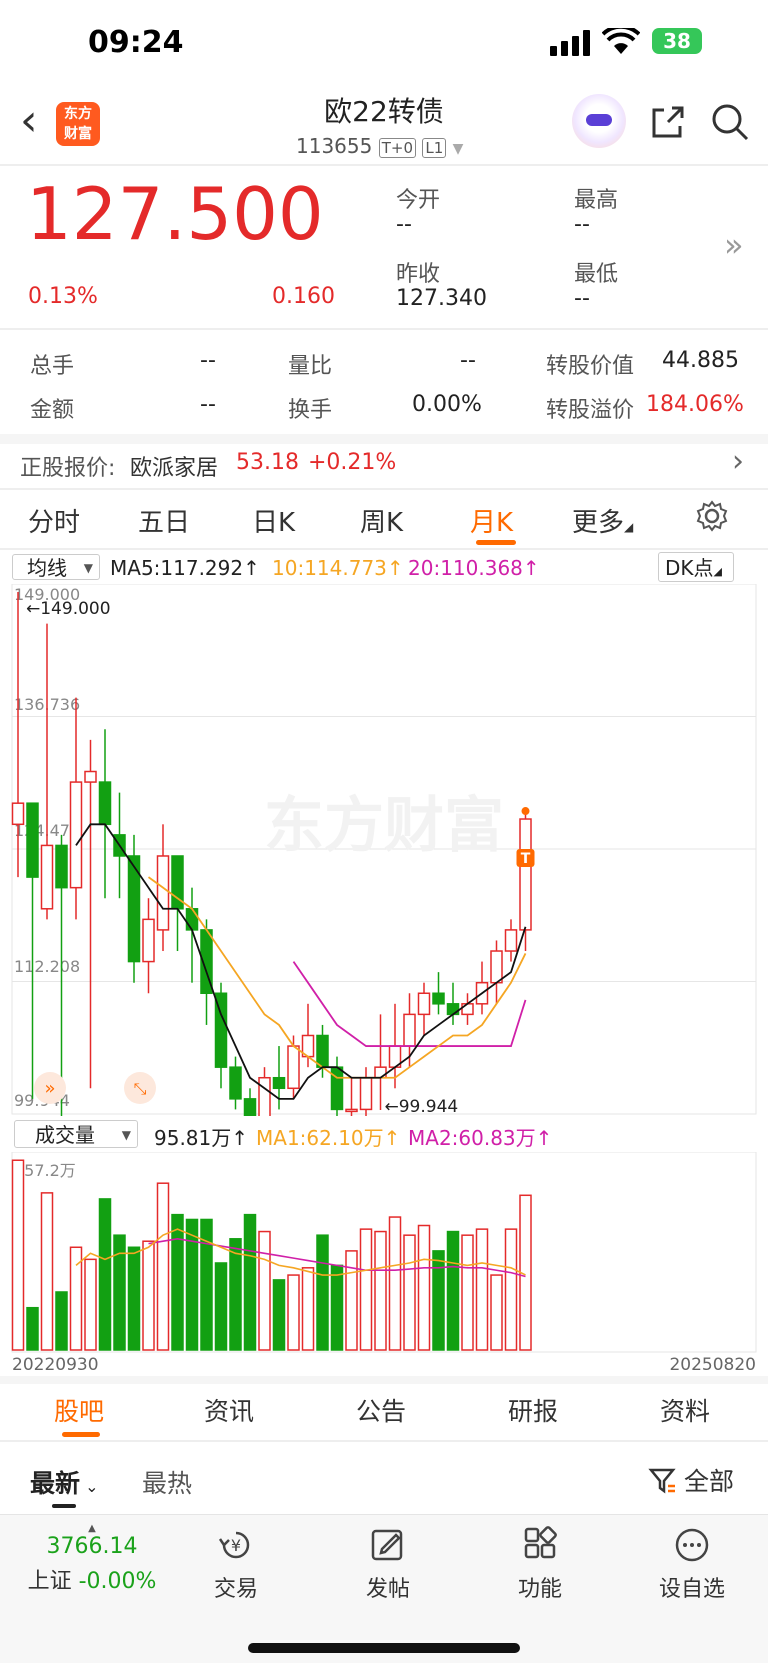 This screenshot has height=1663, width=768. What do you see at coordinates (338, 568) in the screenshot?
I see `ma10-value: 10:114.773↑` at bounding box center [338, 568].